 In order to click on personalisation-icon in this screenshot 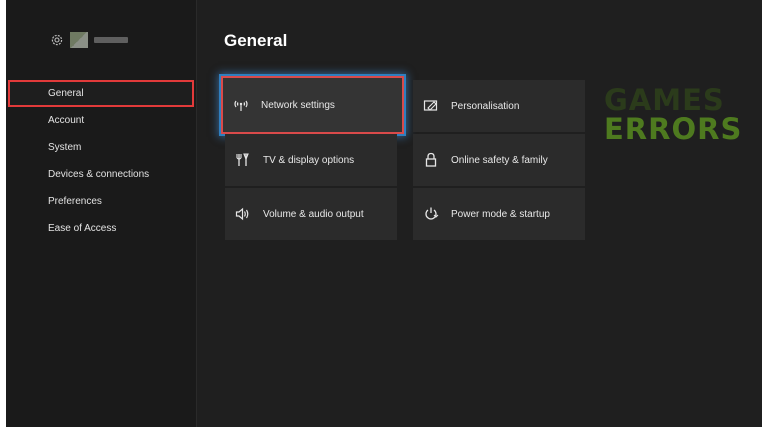, I will do `click(431, 106)`.